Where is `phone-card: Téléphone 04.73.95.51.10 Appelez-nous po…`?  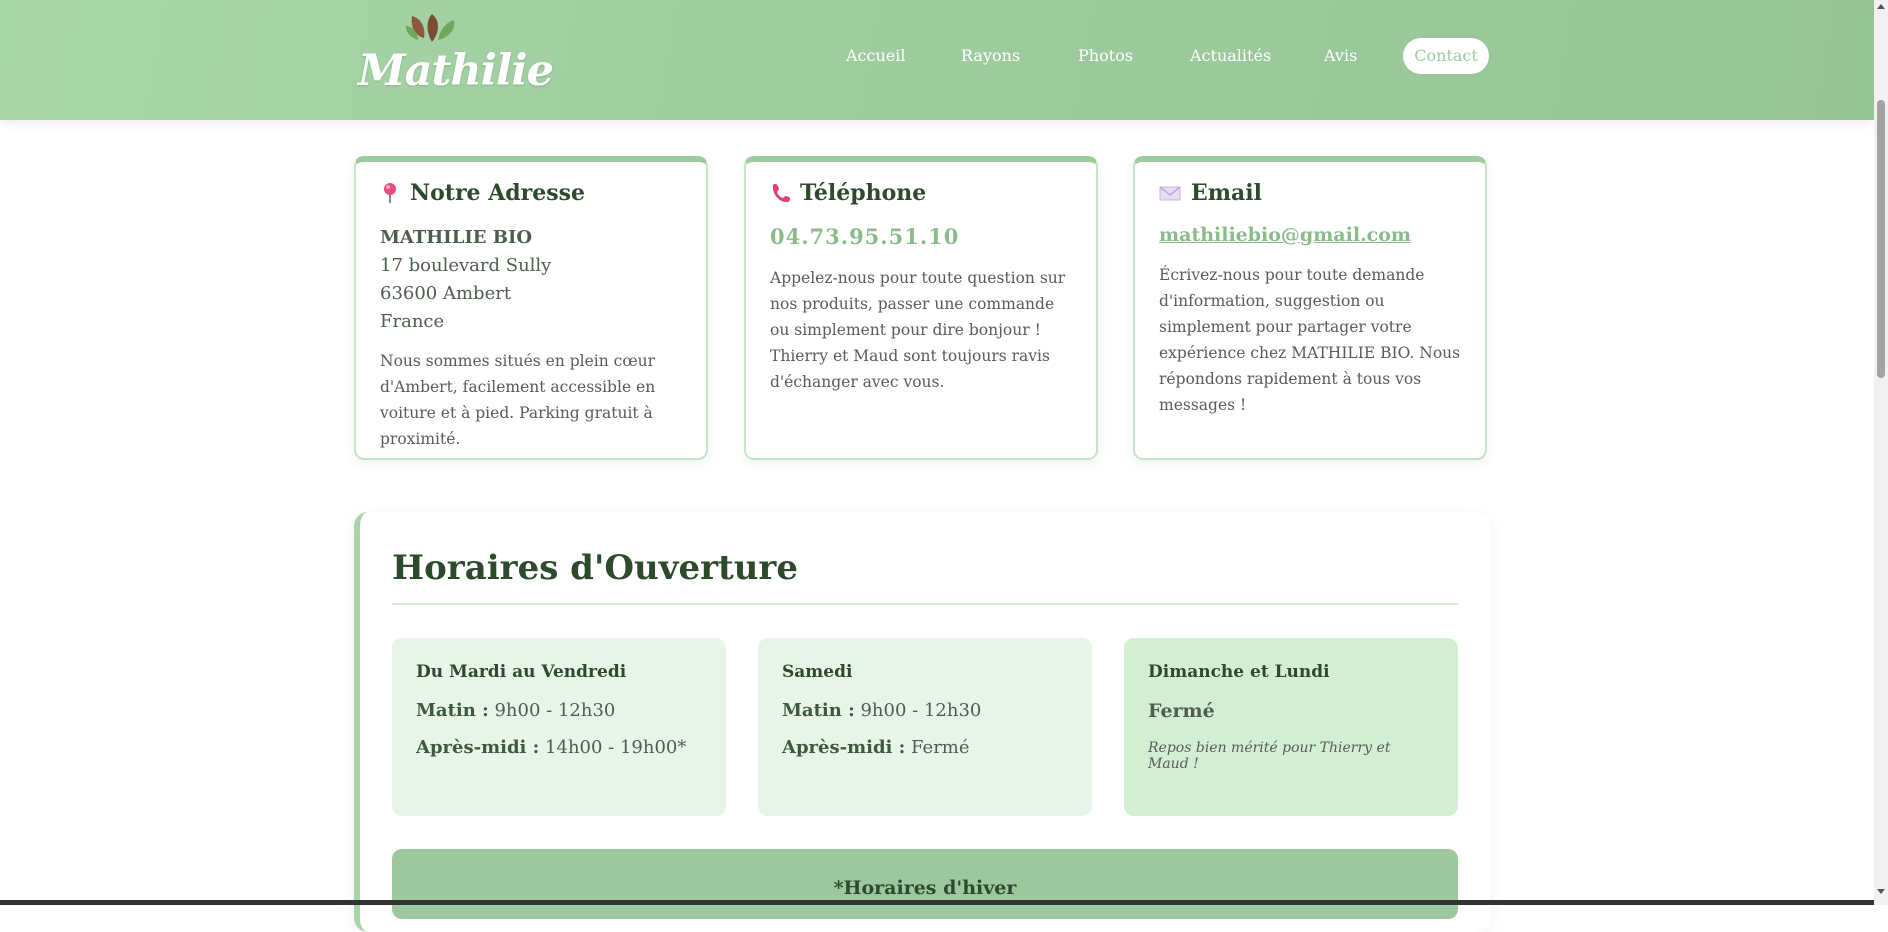 phone-card: Téléphone 04.73.95.51.10 Appelez-nous po… is located at coordinates (921, 308).